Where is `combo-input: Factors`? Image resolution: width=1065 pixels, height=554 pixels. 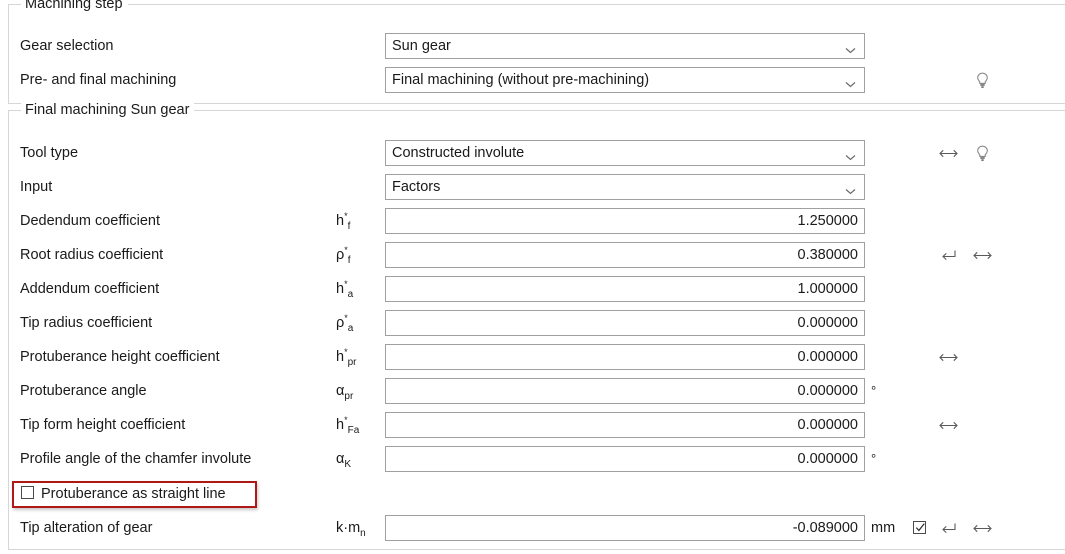
combo-input: Factors is located at coordinates (625, 187).